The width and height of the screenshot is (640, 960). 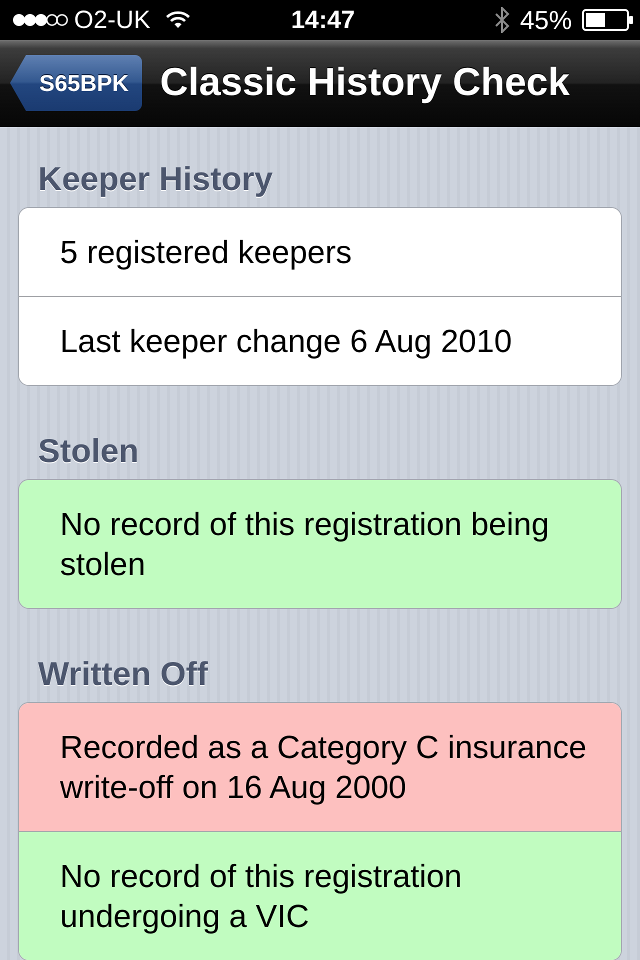 I want to click on section-header: Written Off, so click(x=123, y=674).